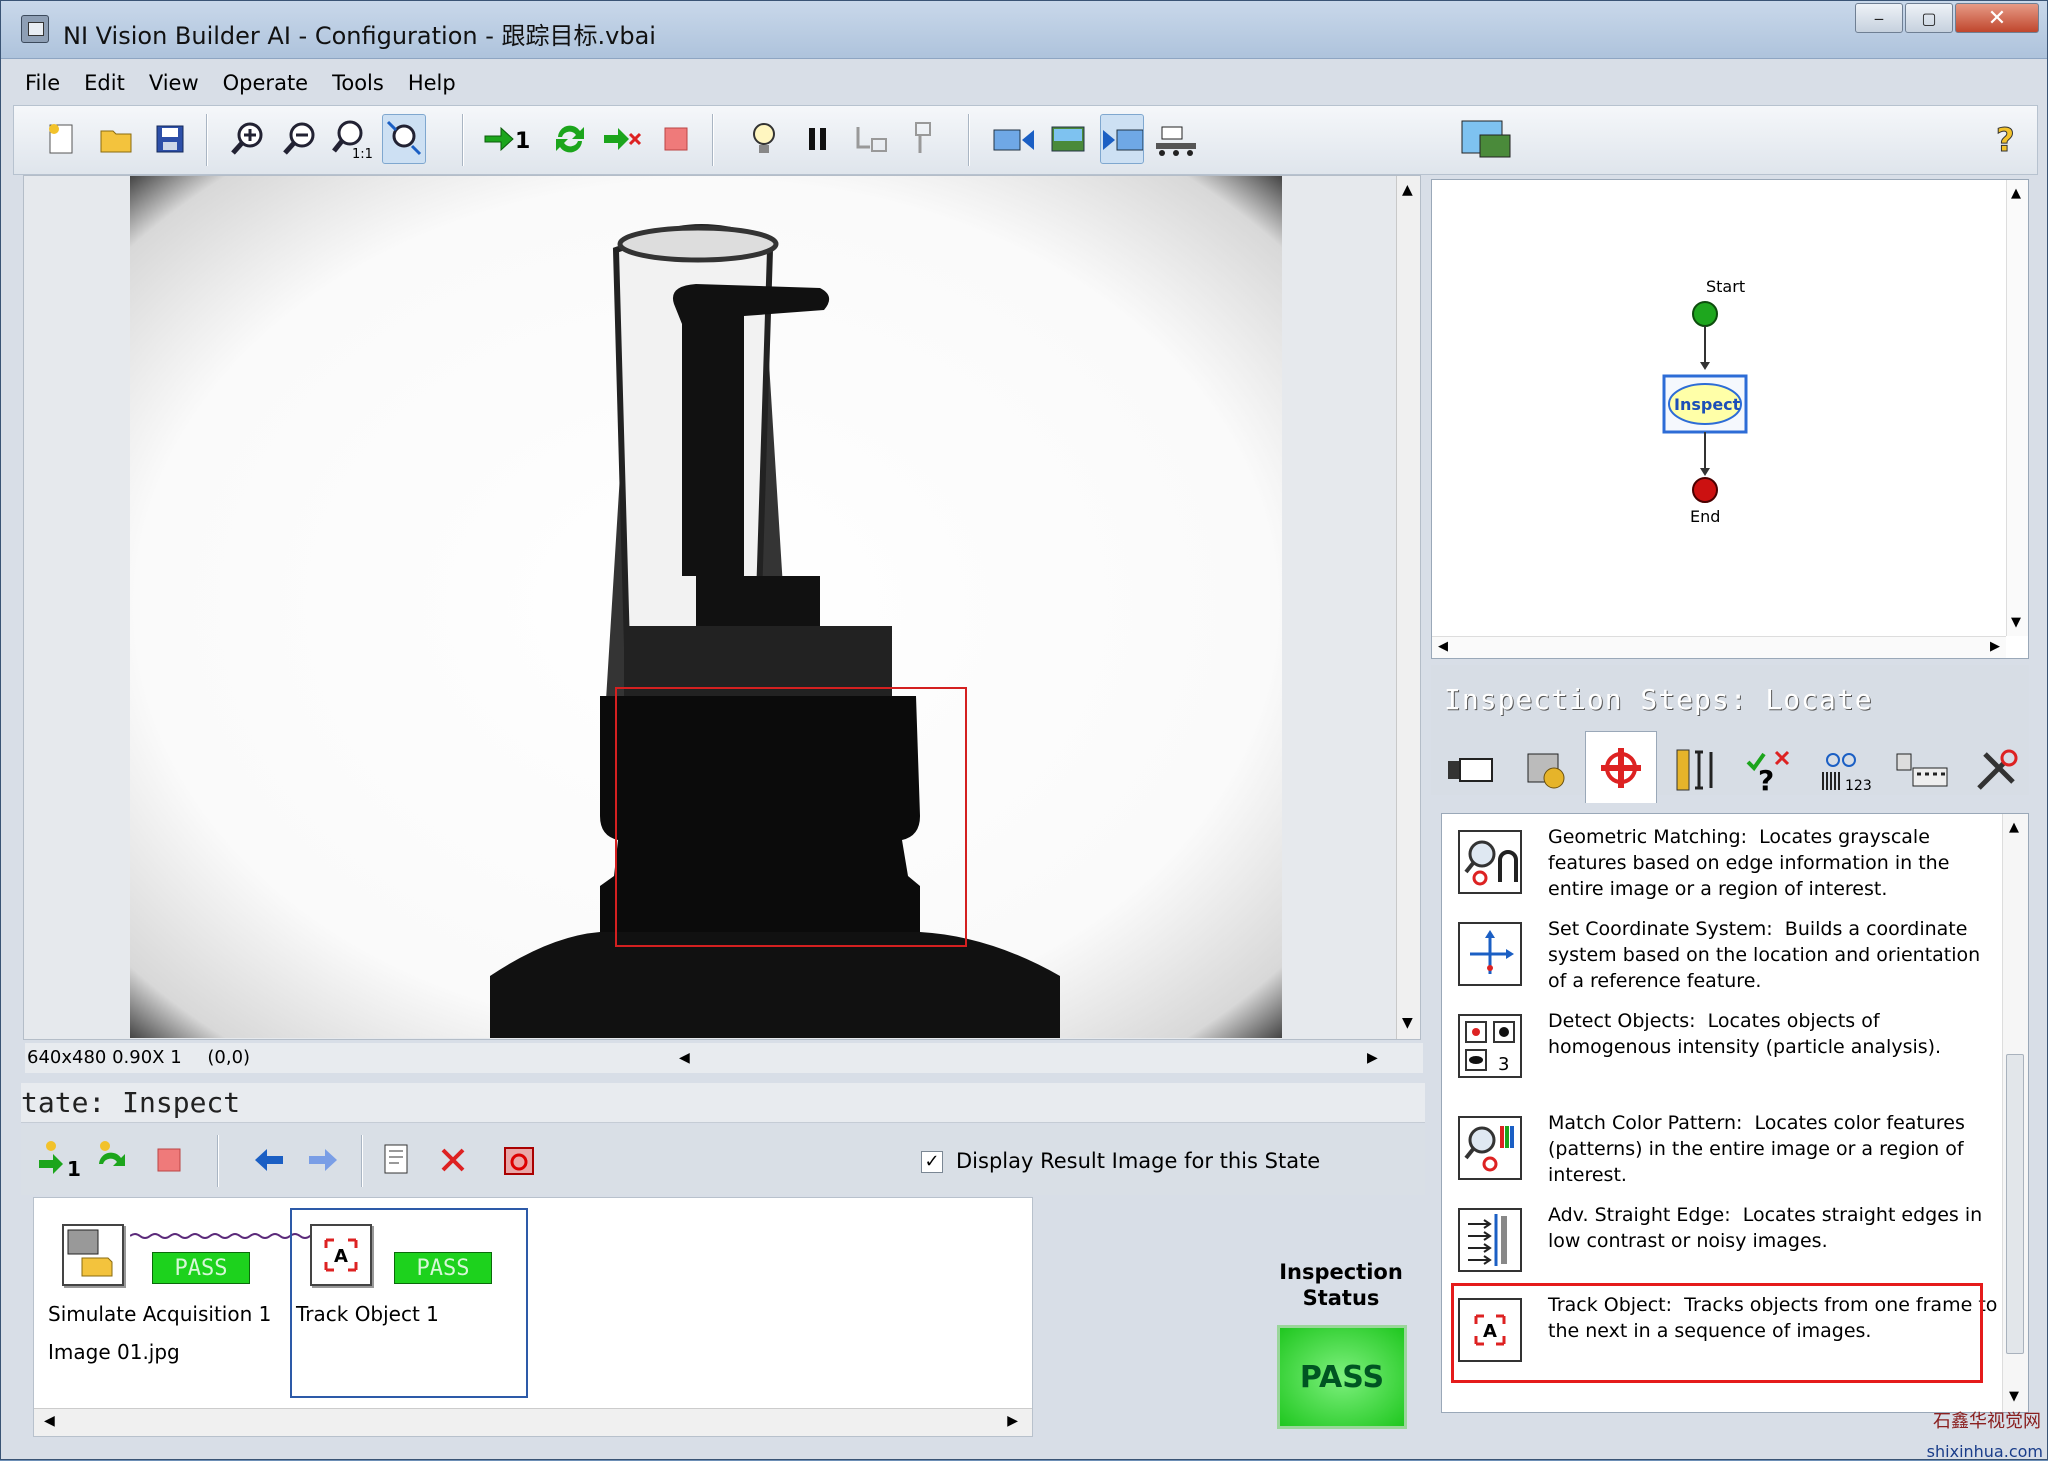 This screenshot has height=1461, width=2048. I want to click on step-image-name: Image 01.jpg, so click(114, 1352).